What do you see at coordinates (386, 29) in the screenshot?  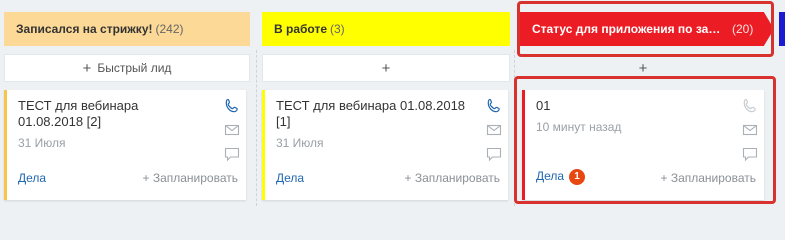 I see `stage-header-2: В работе (3)` at bounding box center [386, 29].